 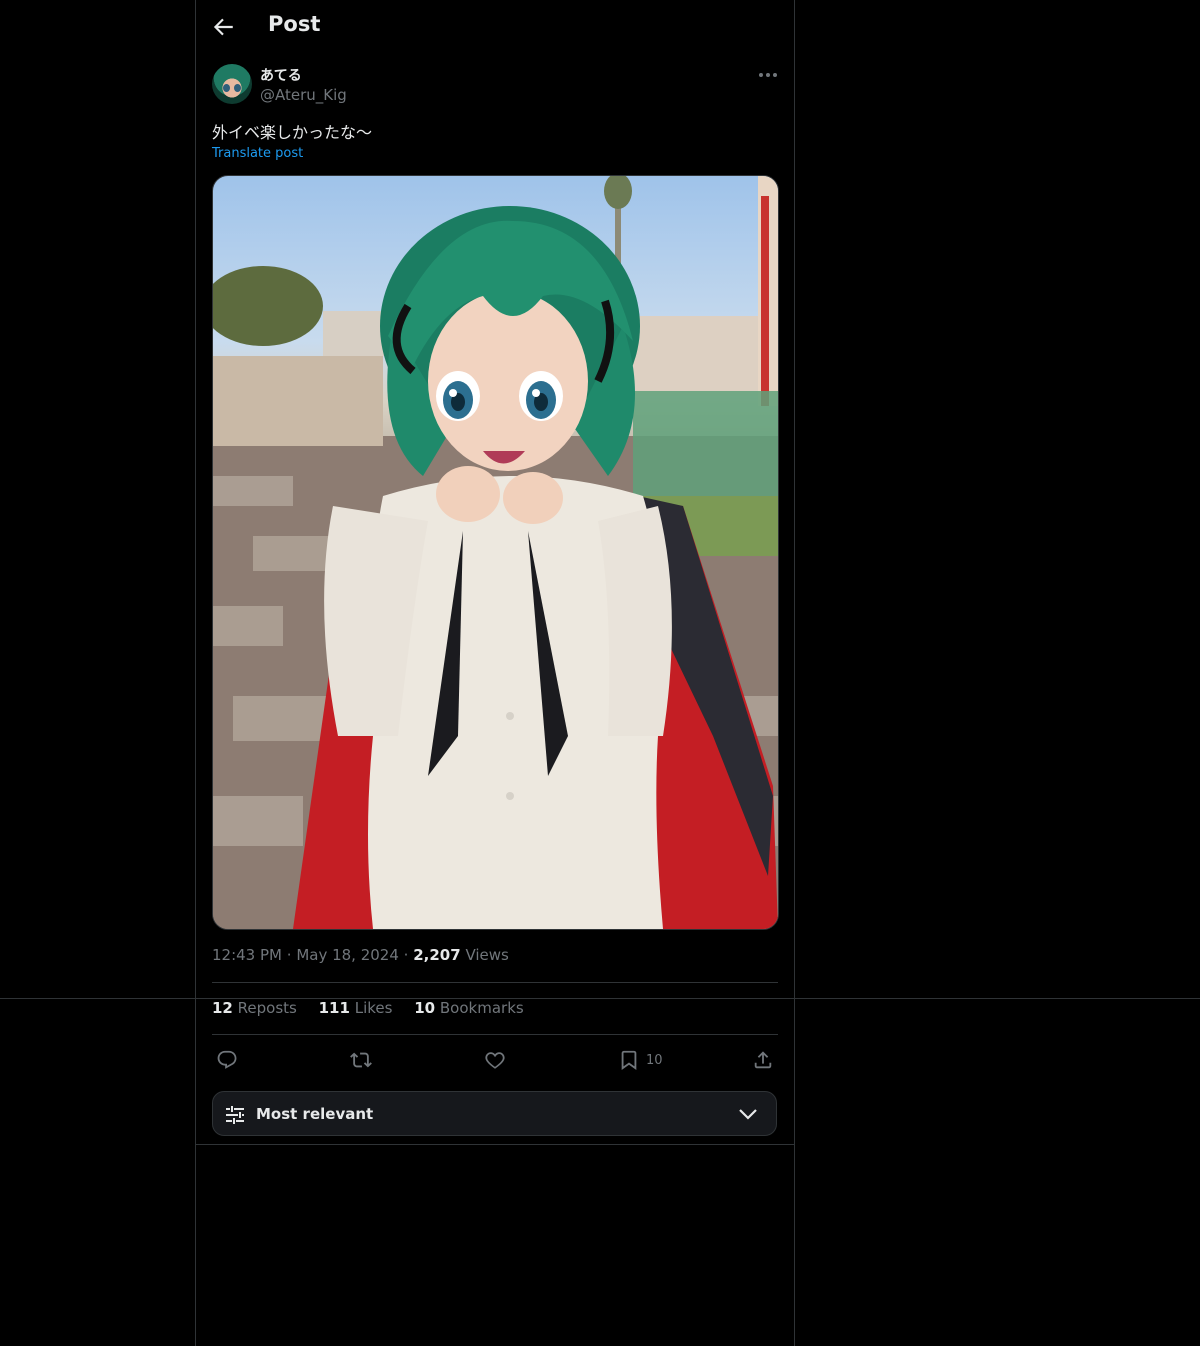 What do you see at coordinates (748, 1114) in the screenshot?
I see `chevron-down-icon` at bounding box center [748, 1114].